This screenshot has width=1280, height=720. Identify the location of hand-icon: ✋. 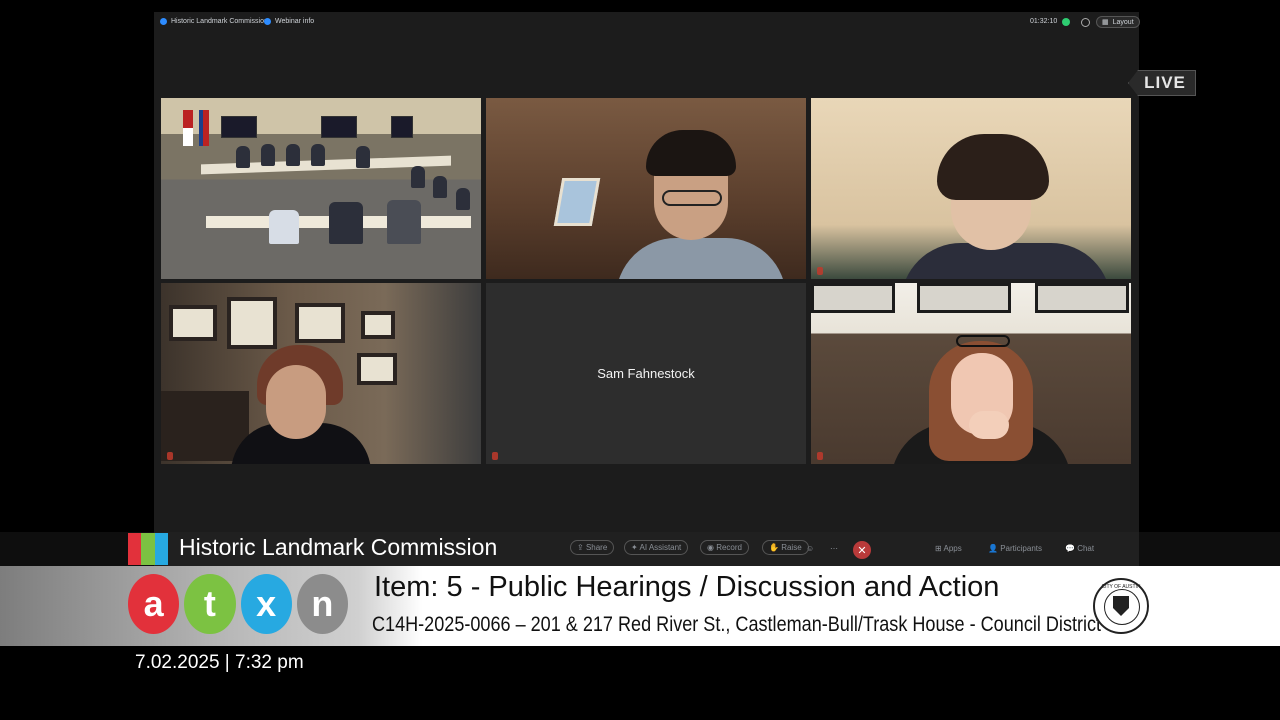
(775, 547).